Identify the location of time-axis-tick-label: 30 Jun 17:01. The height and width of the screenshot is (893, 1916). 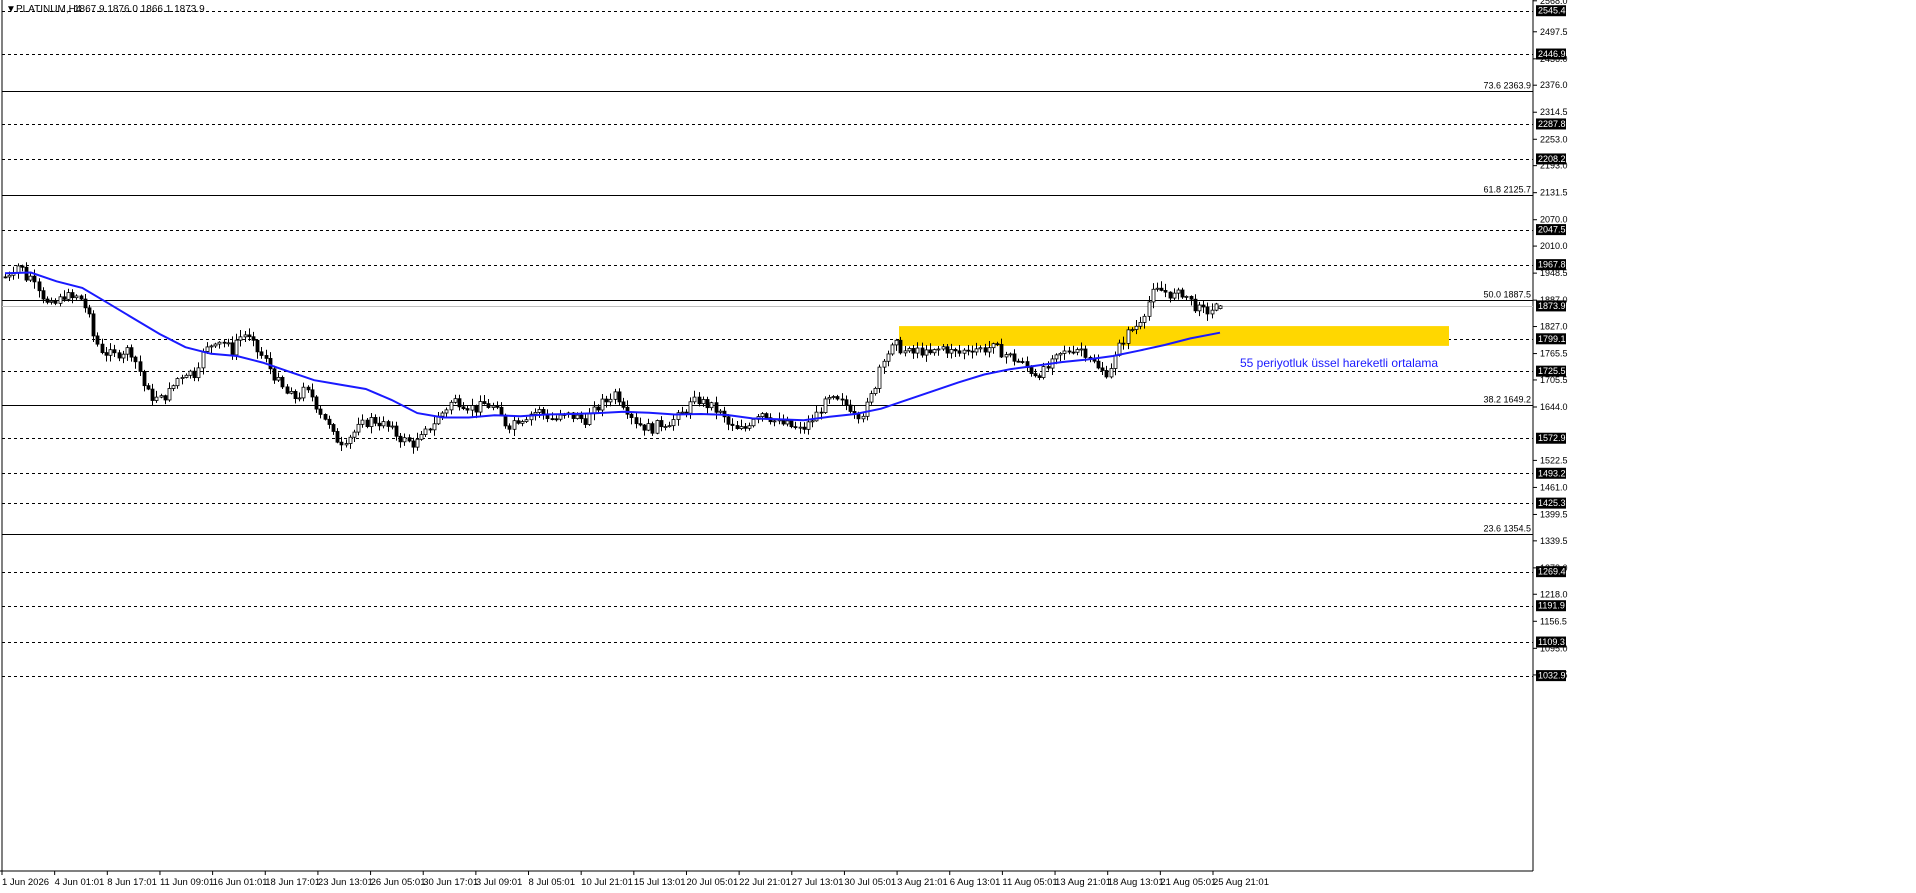
(450, 882).